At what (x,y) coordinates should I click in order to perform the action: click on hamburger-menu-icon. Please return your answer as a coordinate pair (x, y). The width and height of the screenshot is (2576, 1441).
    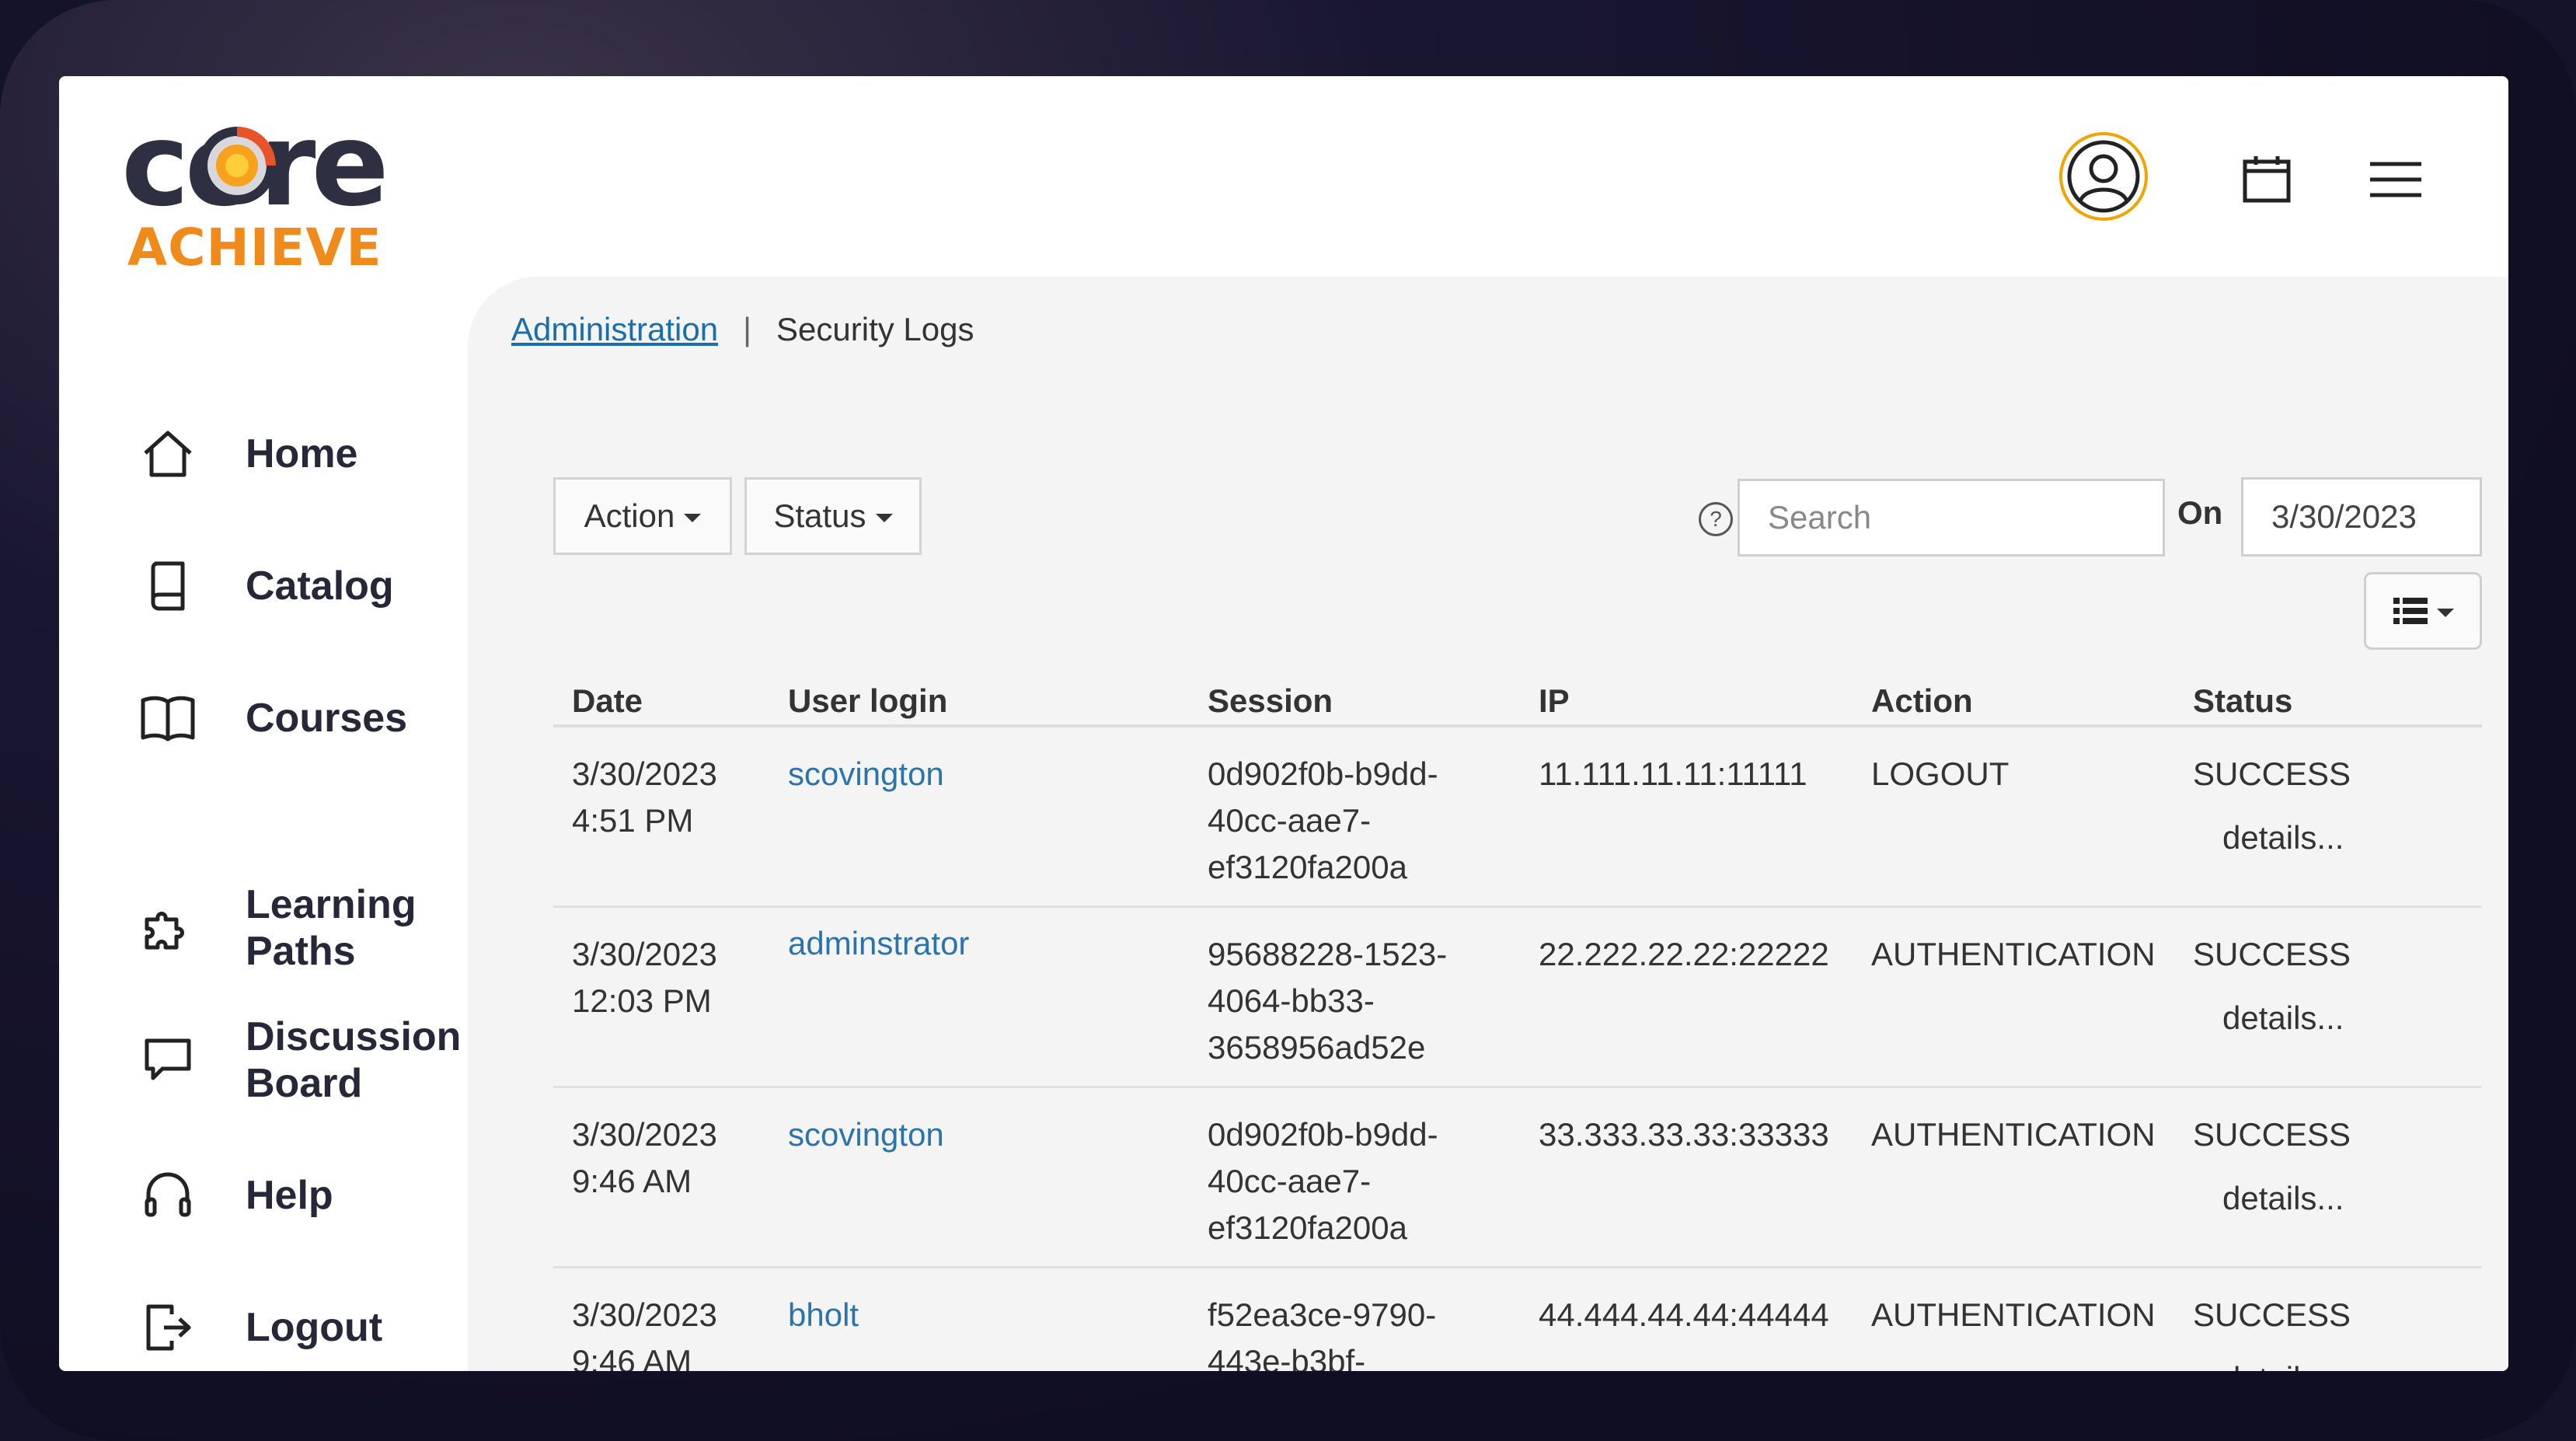
    Looking at the image, I should click on (2395, 179).